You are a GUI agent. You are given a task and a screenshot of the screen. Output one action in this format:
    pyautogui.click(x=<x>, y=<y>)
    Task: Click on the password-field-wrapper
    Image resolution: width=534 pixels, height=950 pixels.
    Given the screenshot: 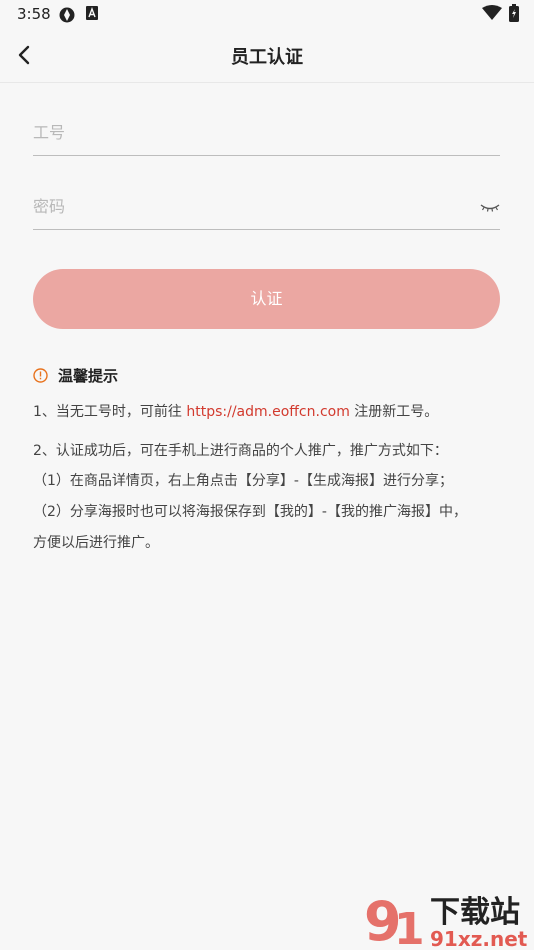 What is the action you would take?
    pyautogui.click(x=266, y=209)
    